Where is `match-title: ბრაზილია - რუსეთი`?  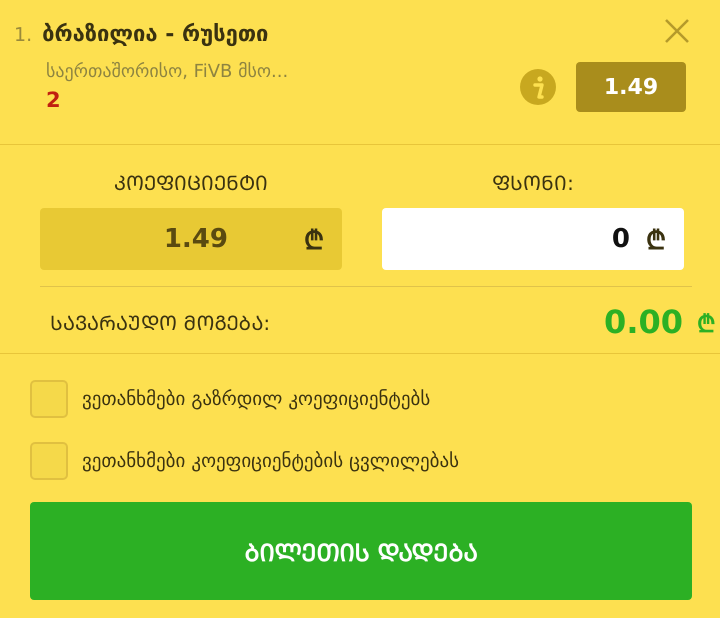
match-title: ბრაზილია - რუსეთი is located at coordinates (155, 34).